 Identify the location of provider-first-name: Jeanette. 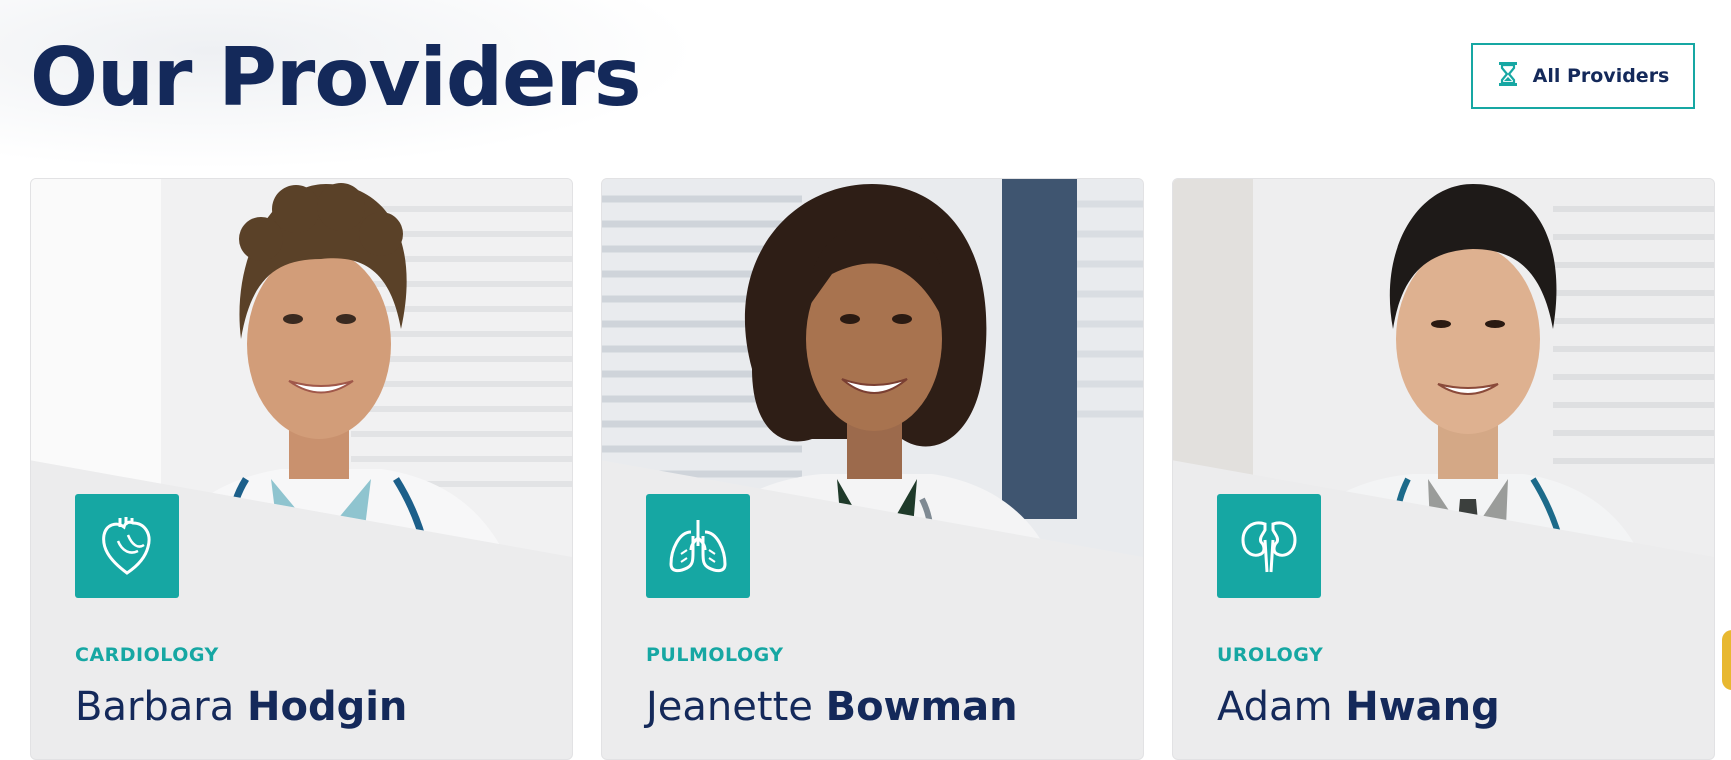
(729, 707).